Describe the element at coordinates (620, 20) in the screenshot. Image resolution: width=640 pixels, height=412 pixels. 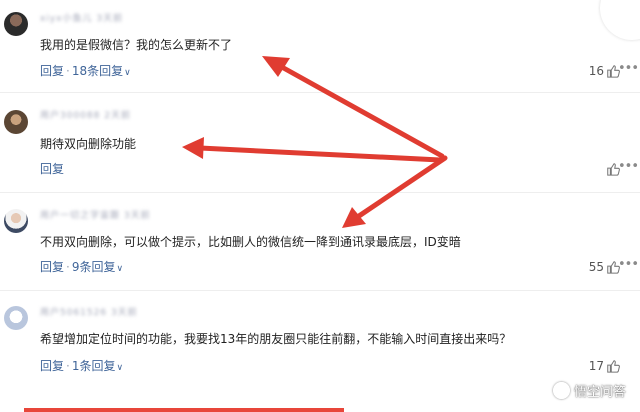
I see `corner-badge` at that location.